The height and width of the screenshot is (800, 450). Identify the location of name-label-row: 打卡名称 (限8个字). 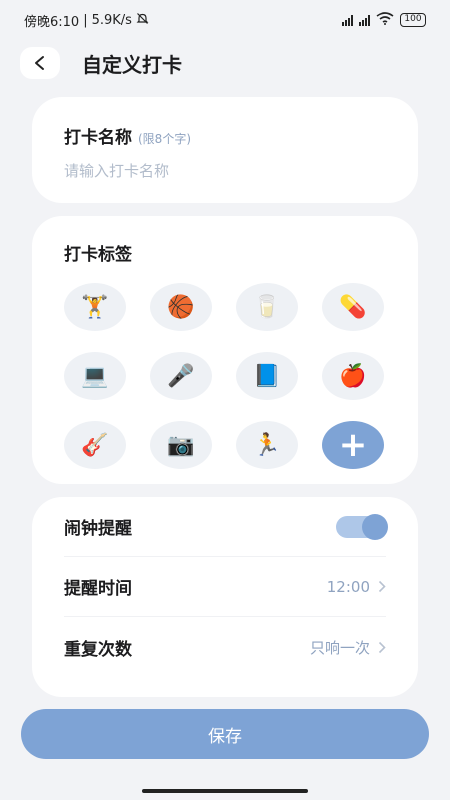
(225, 135).